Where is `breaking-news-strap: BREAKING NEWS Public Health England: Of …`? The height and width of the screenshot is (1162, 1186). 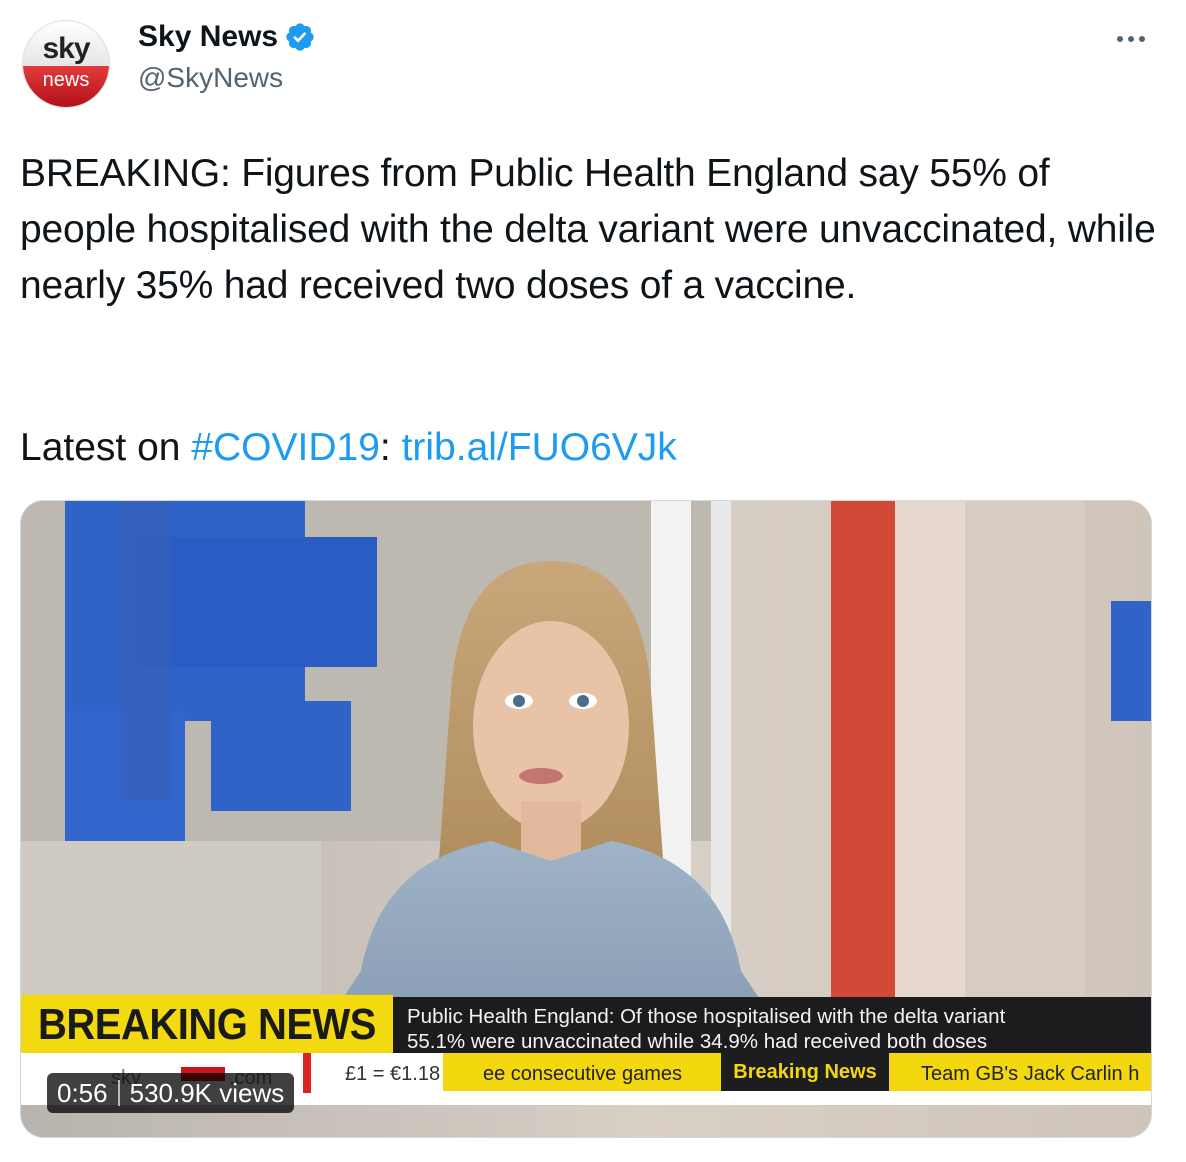
breaking-news-strap: BREAKING NEWS Public Health England: Of … is located at coordinates (586, 1025).